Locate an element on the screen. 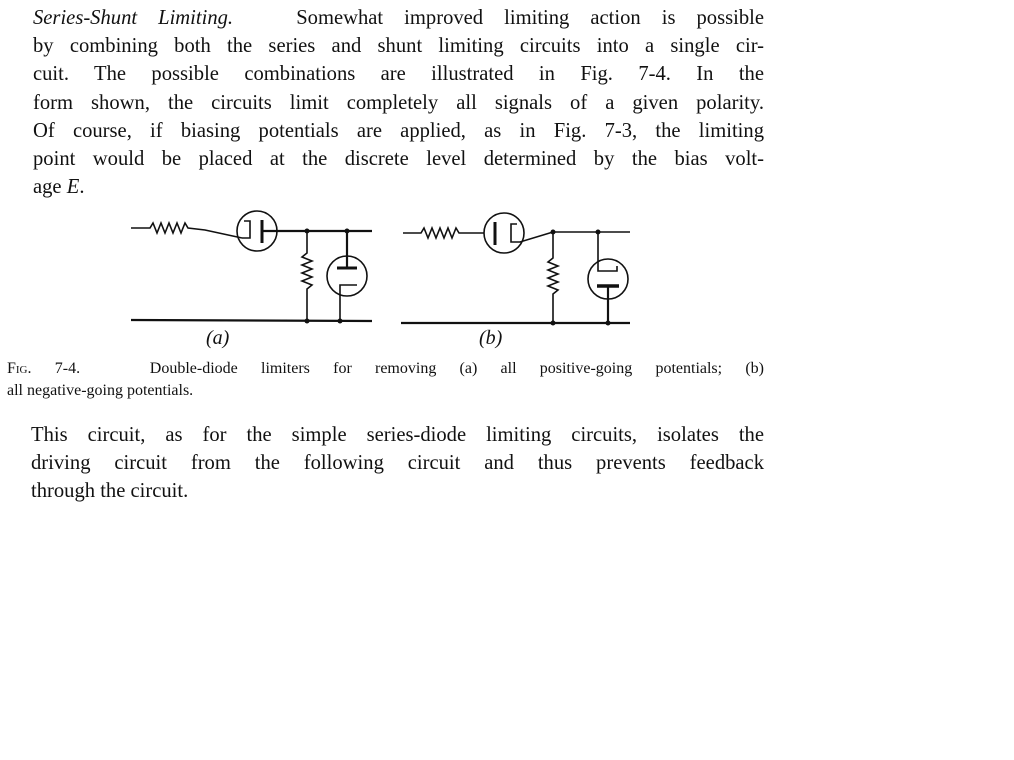 This screenshot has height=760, width=1014. series-diode-a-cathode is located at coordinates (246, 229).